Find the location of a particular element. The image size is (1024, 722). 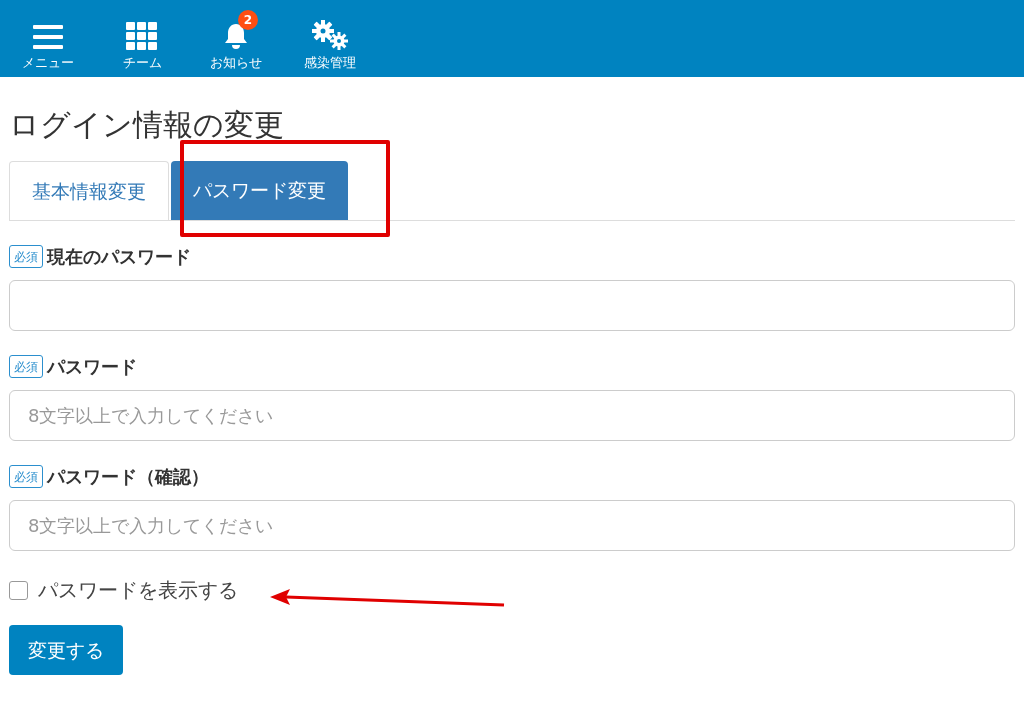

tab: 基本情報変更 is located at coordinates (89, 190).